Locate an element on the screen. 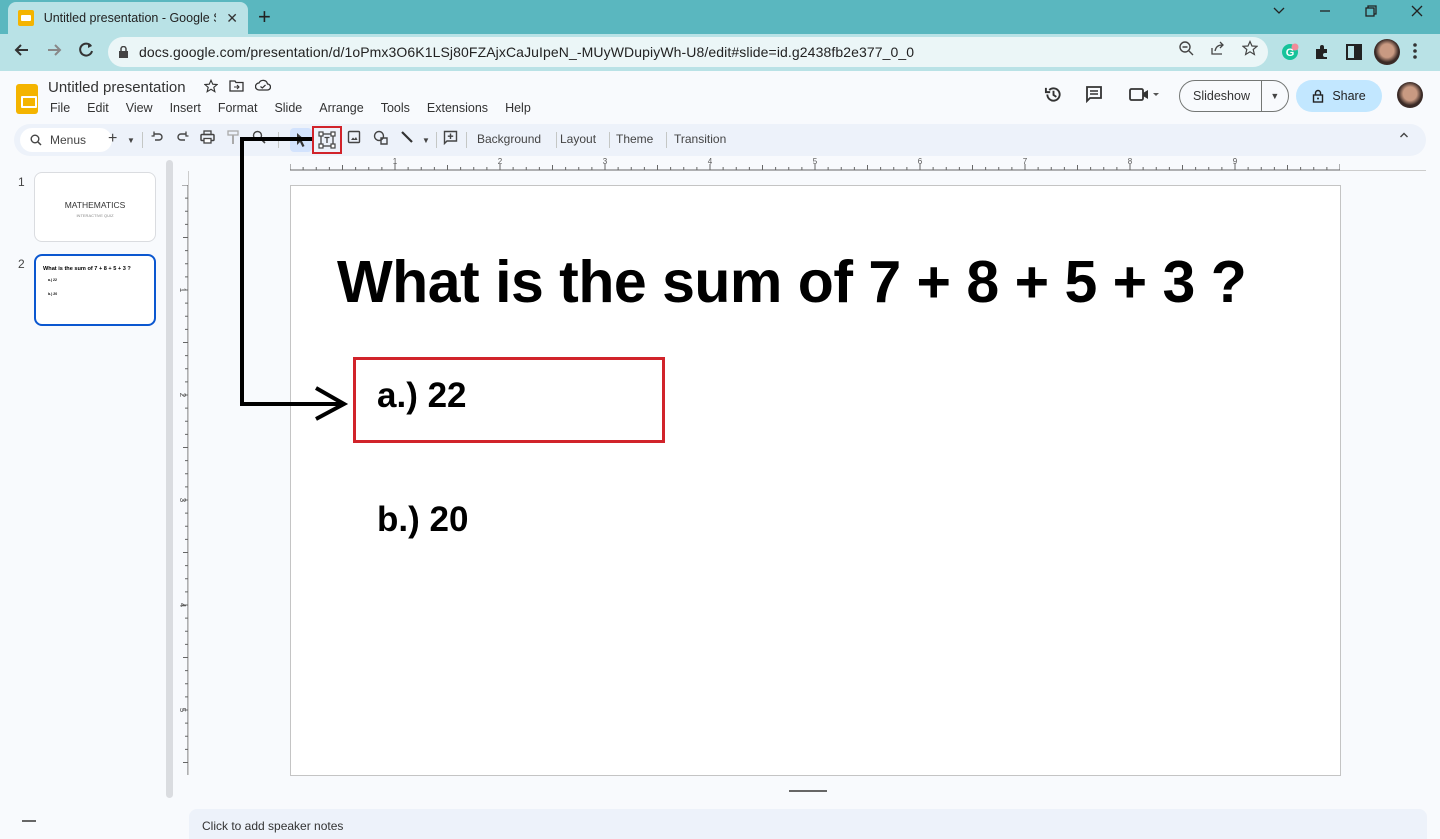  slide-number: 2 is located at coordinates (21, 264).